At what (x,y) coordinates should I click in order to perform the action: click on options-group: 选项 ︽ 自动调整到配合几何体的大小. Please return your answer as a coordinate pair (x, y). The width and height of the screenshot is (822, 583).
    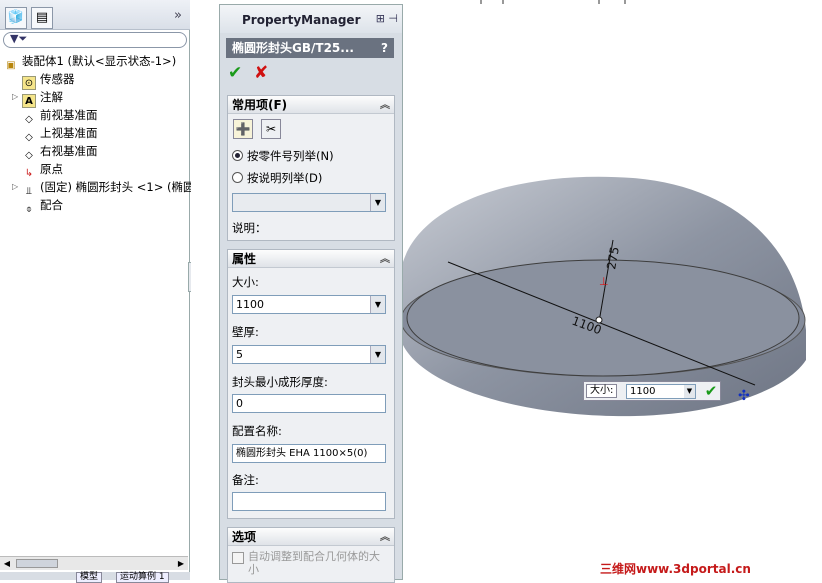
    Looking at the image, I should click on (311, 555).